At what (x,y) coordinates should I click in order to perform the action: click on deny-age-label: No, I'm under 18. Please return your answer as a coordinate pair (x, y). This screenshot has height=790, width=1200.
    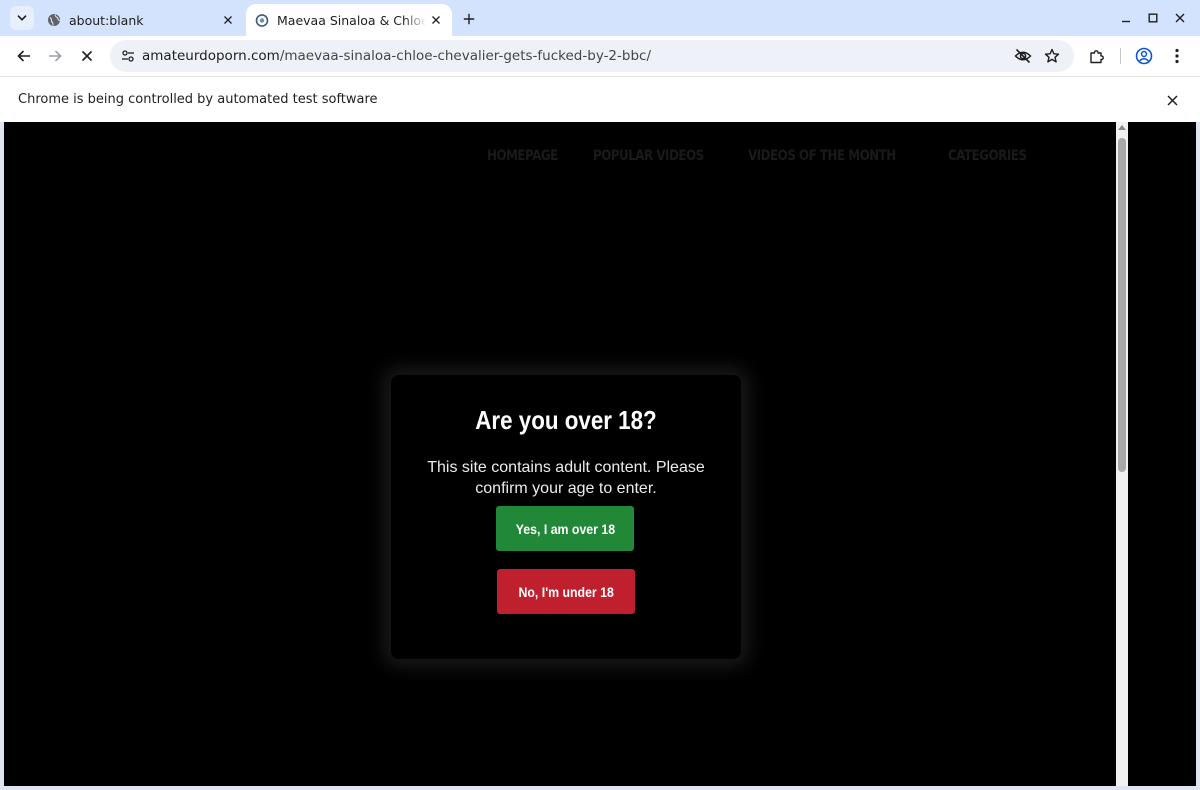
    Looking at the image, I should click on (566, 591).